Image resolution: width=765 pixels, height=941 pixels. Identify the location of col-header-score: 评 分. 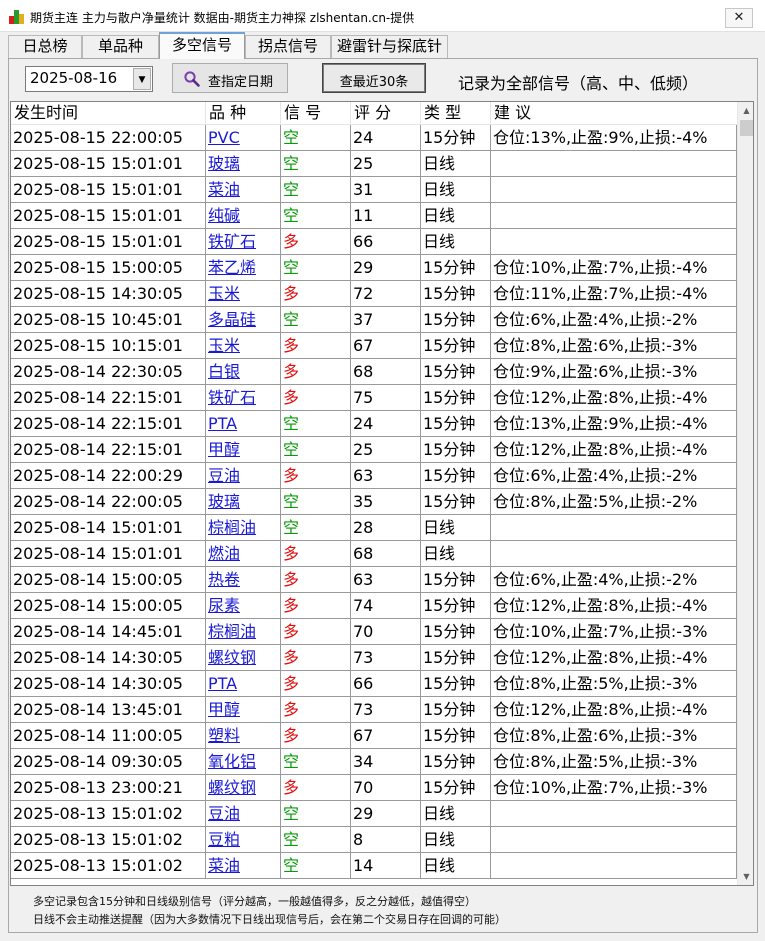
(386, 113).